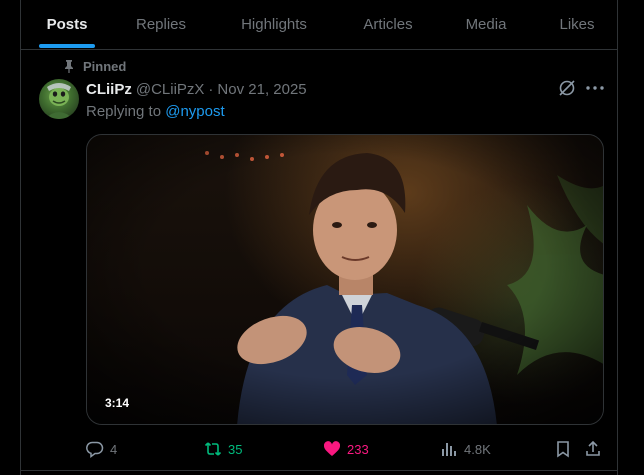  Describe the element at coordinates (235, 449) in the screenshot. I see `repost-count: 35` at that location.